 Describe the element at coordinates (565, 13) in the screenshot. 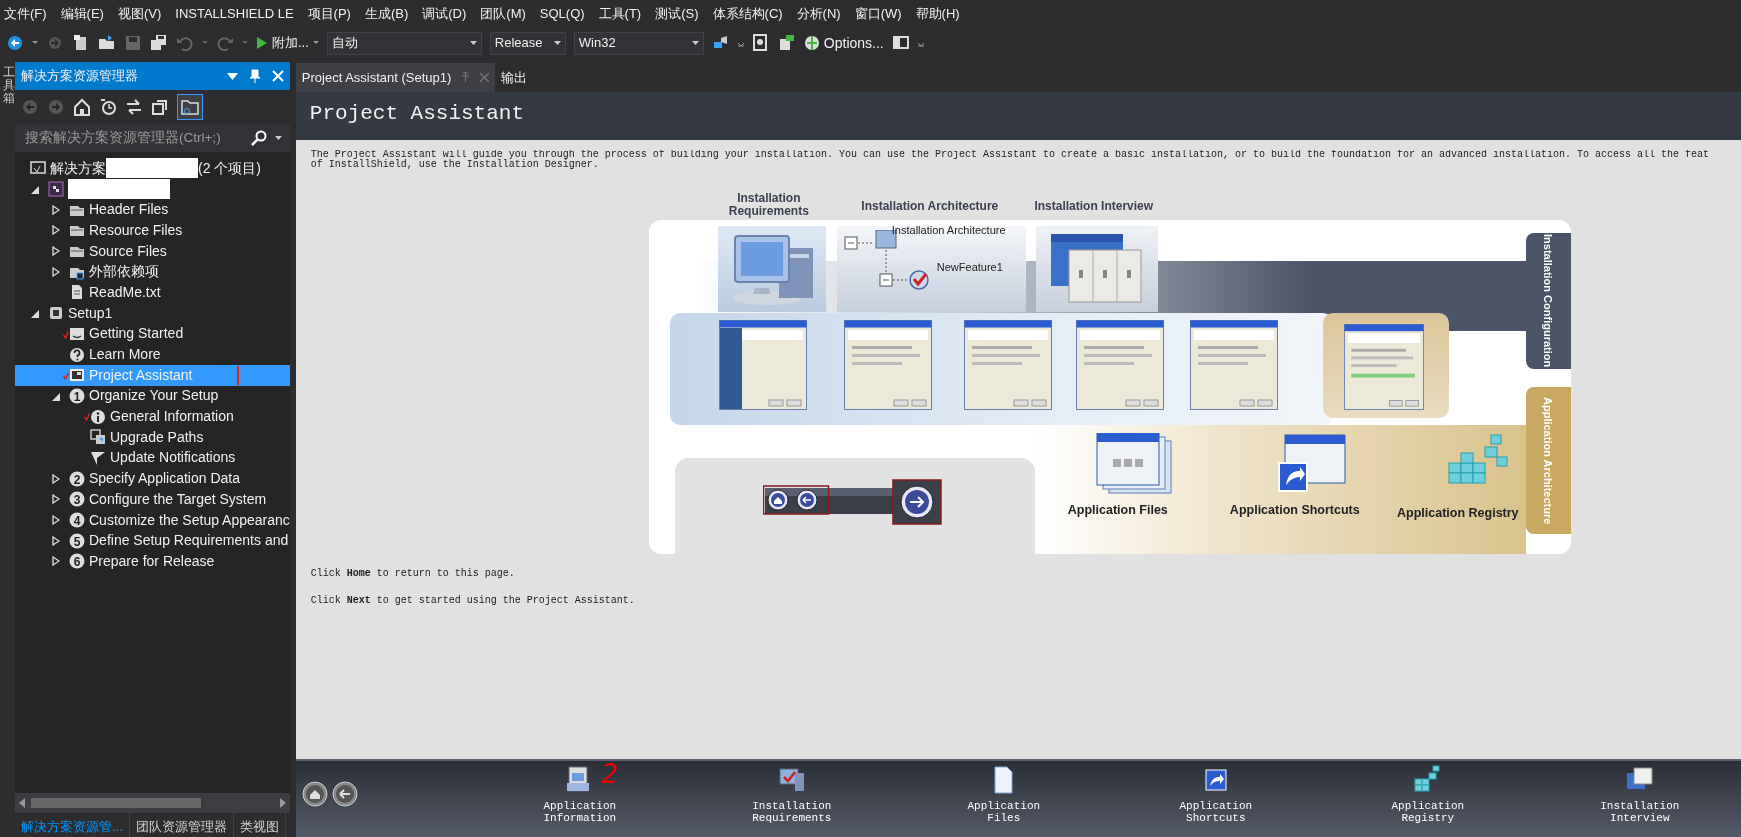

I see `menu-item: SQL(Q)` at that location.